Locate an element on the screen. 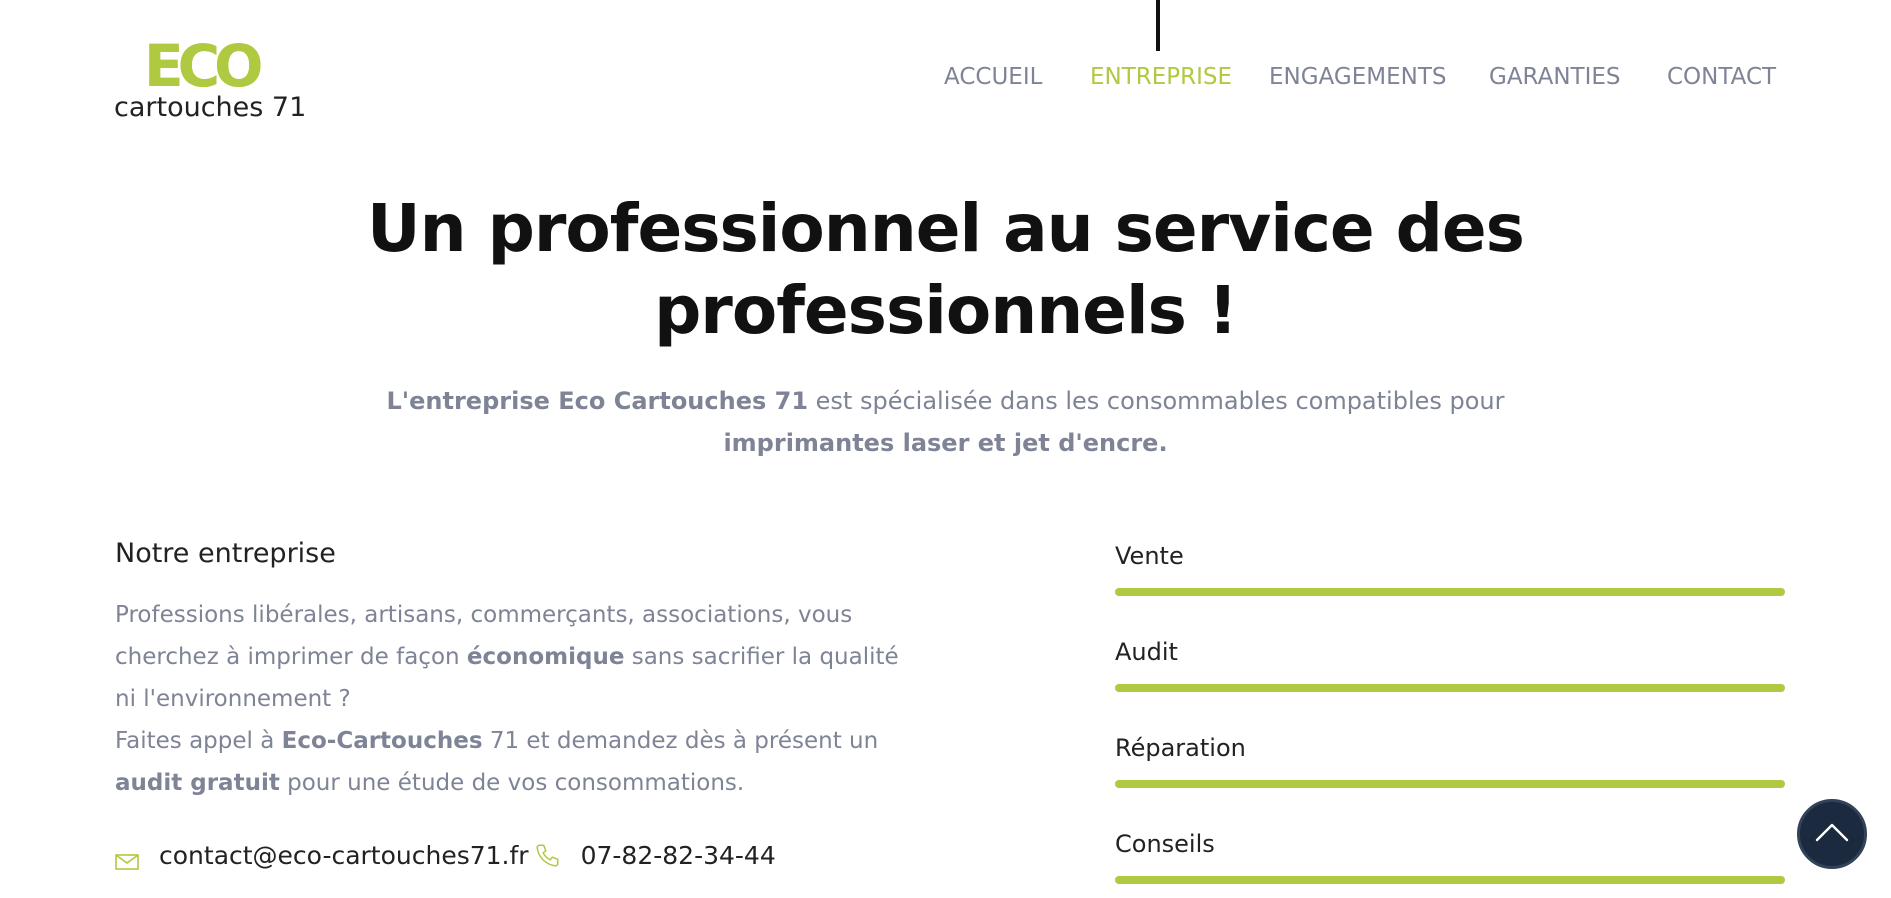  skill-vente: Vente is located at coordinates (1450, 568).